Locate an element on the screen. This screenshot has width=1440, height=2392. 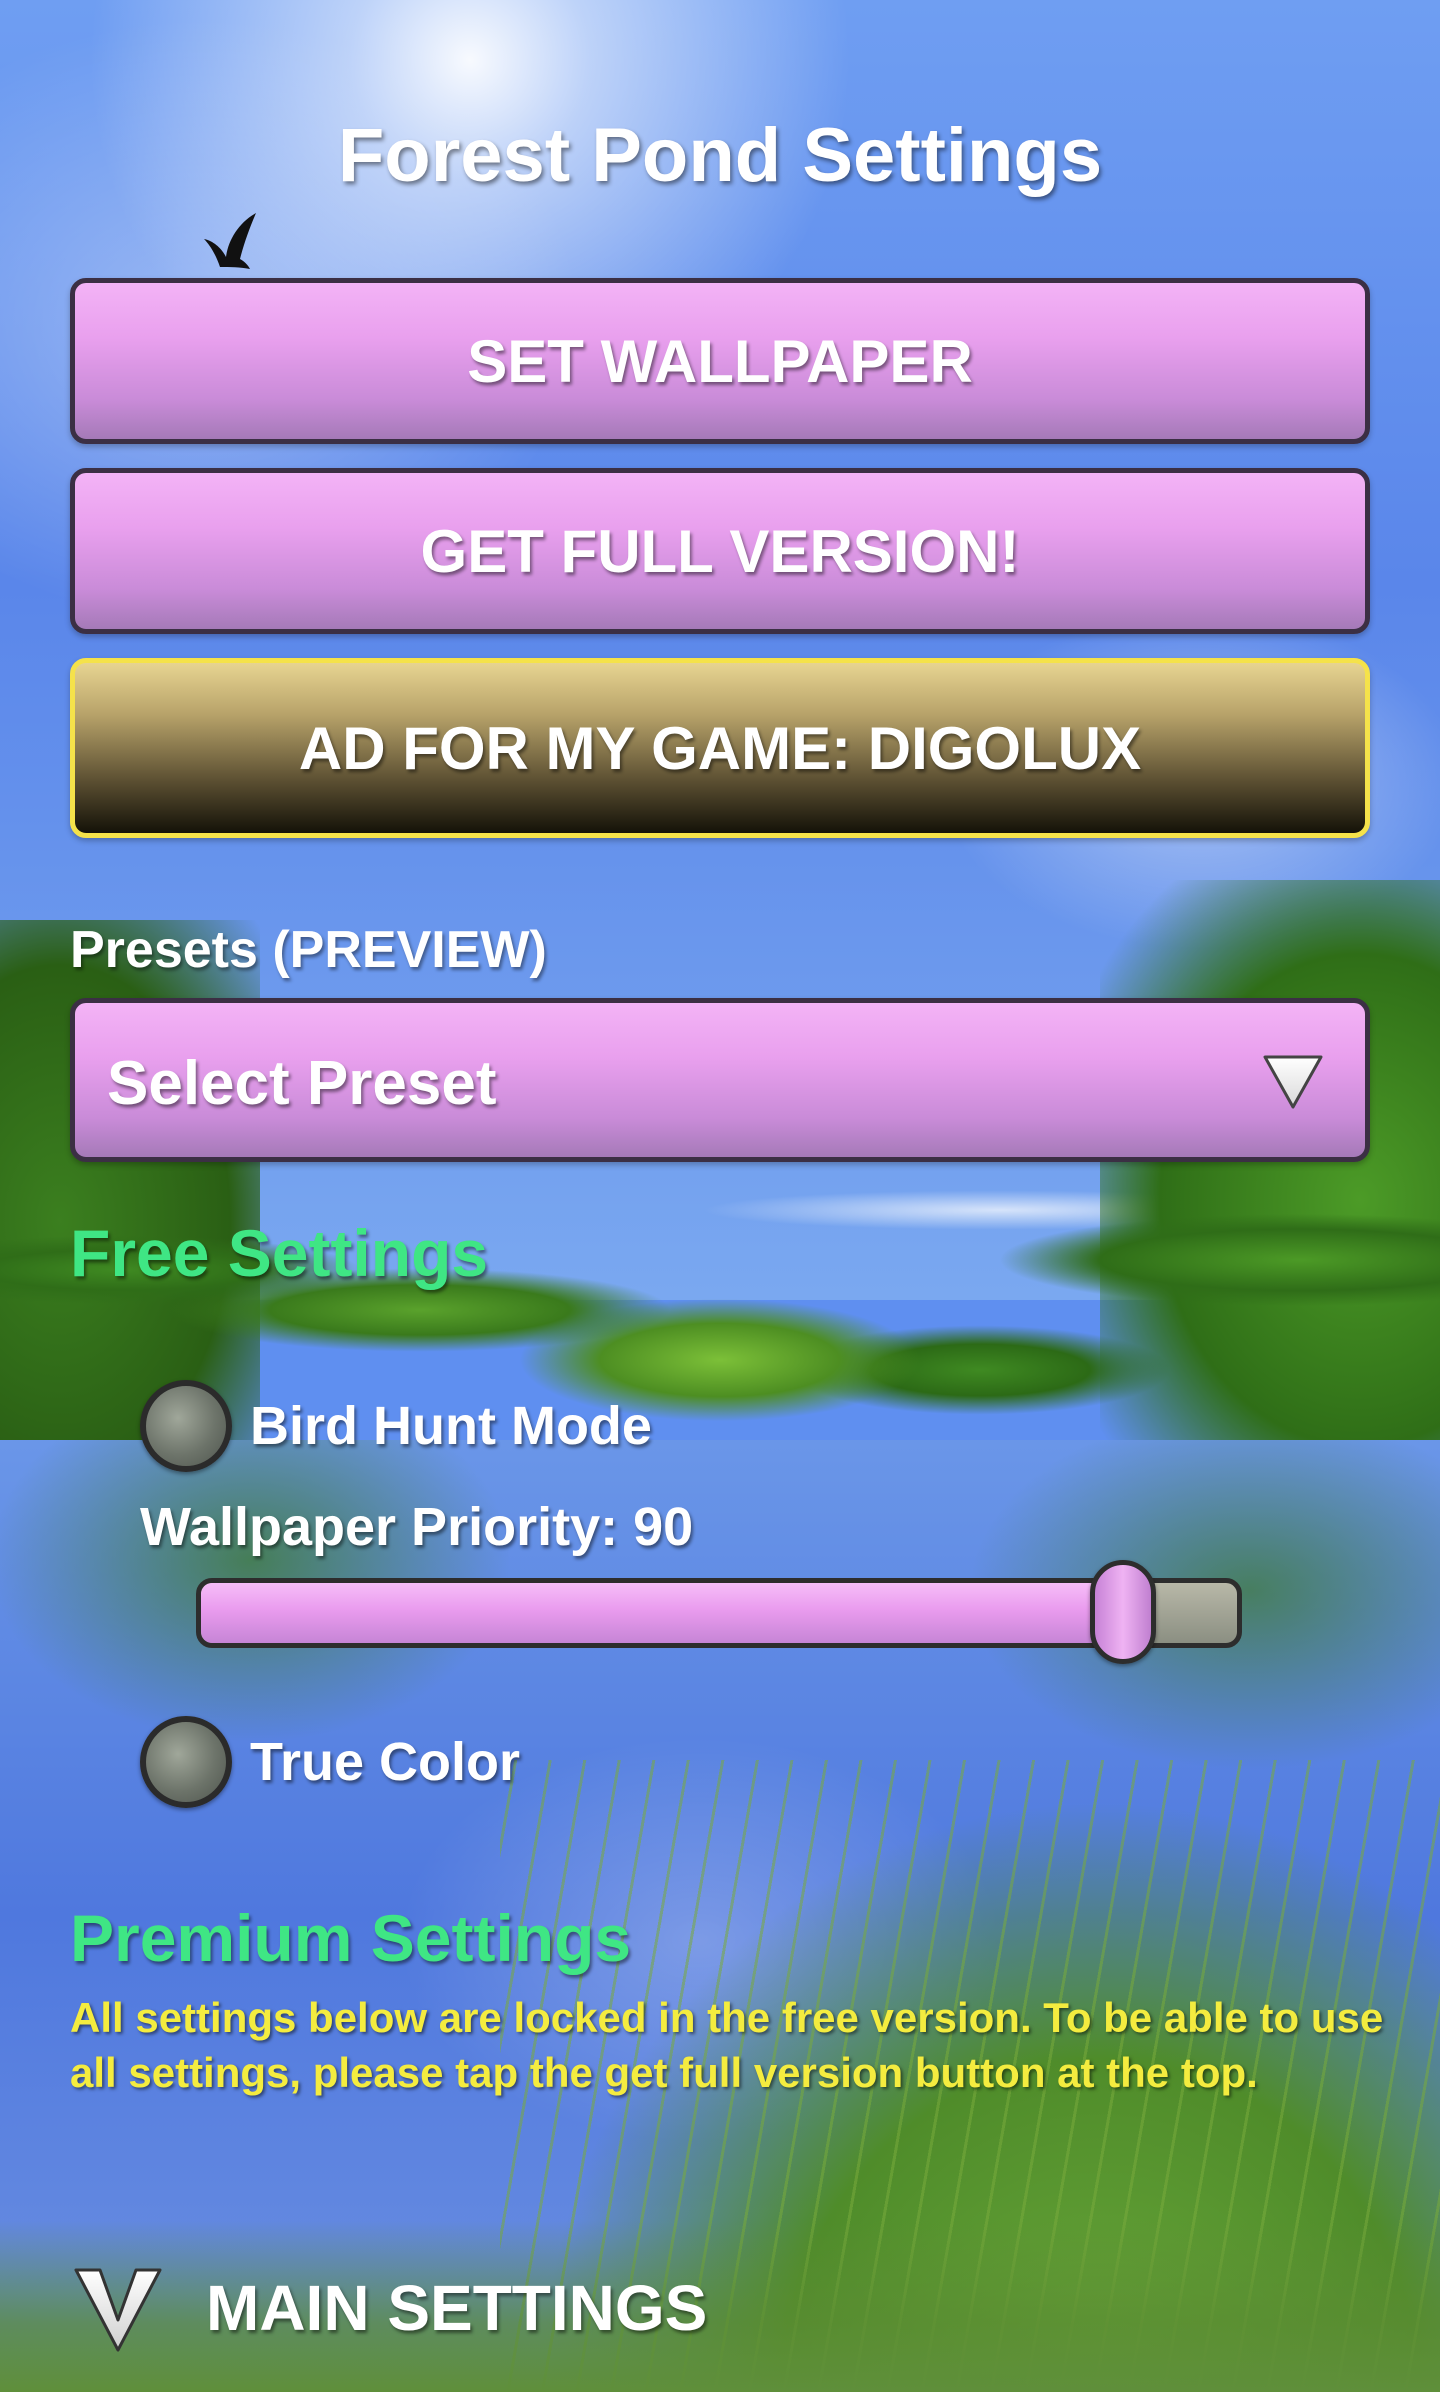
get-full-version-label: GET FULL VERSION! is located at coordinates (720, 551).